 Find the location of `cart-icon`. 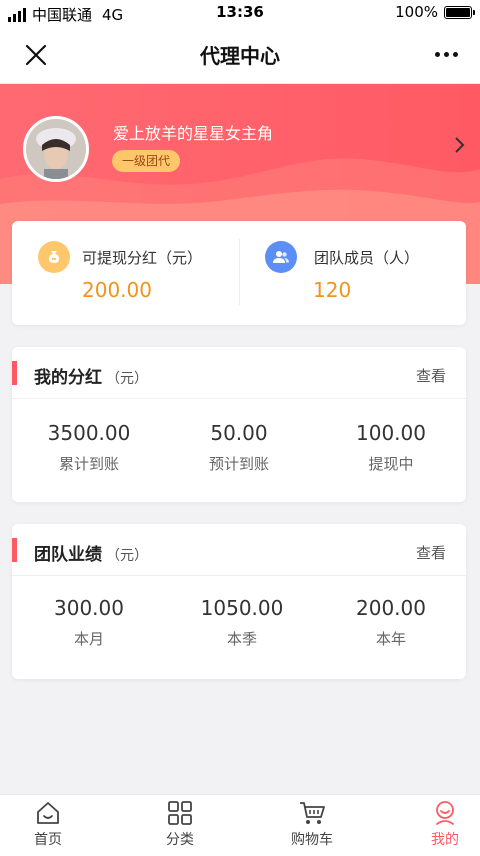

cart-icon is located at coordinates (312, 813).